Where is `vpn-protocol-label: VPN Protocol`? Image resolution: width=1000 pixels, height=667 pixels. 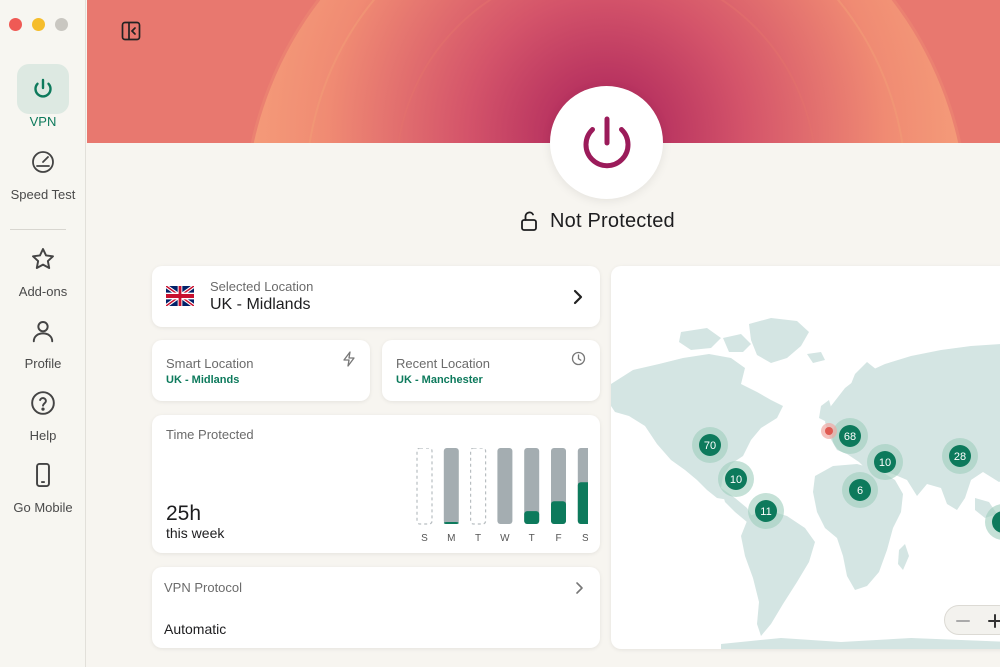
vpn-protocol-label: VPN Protocol is located at coordinates (203, 587).